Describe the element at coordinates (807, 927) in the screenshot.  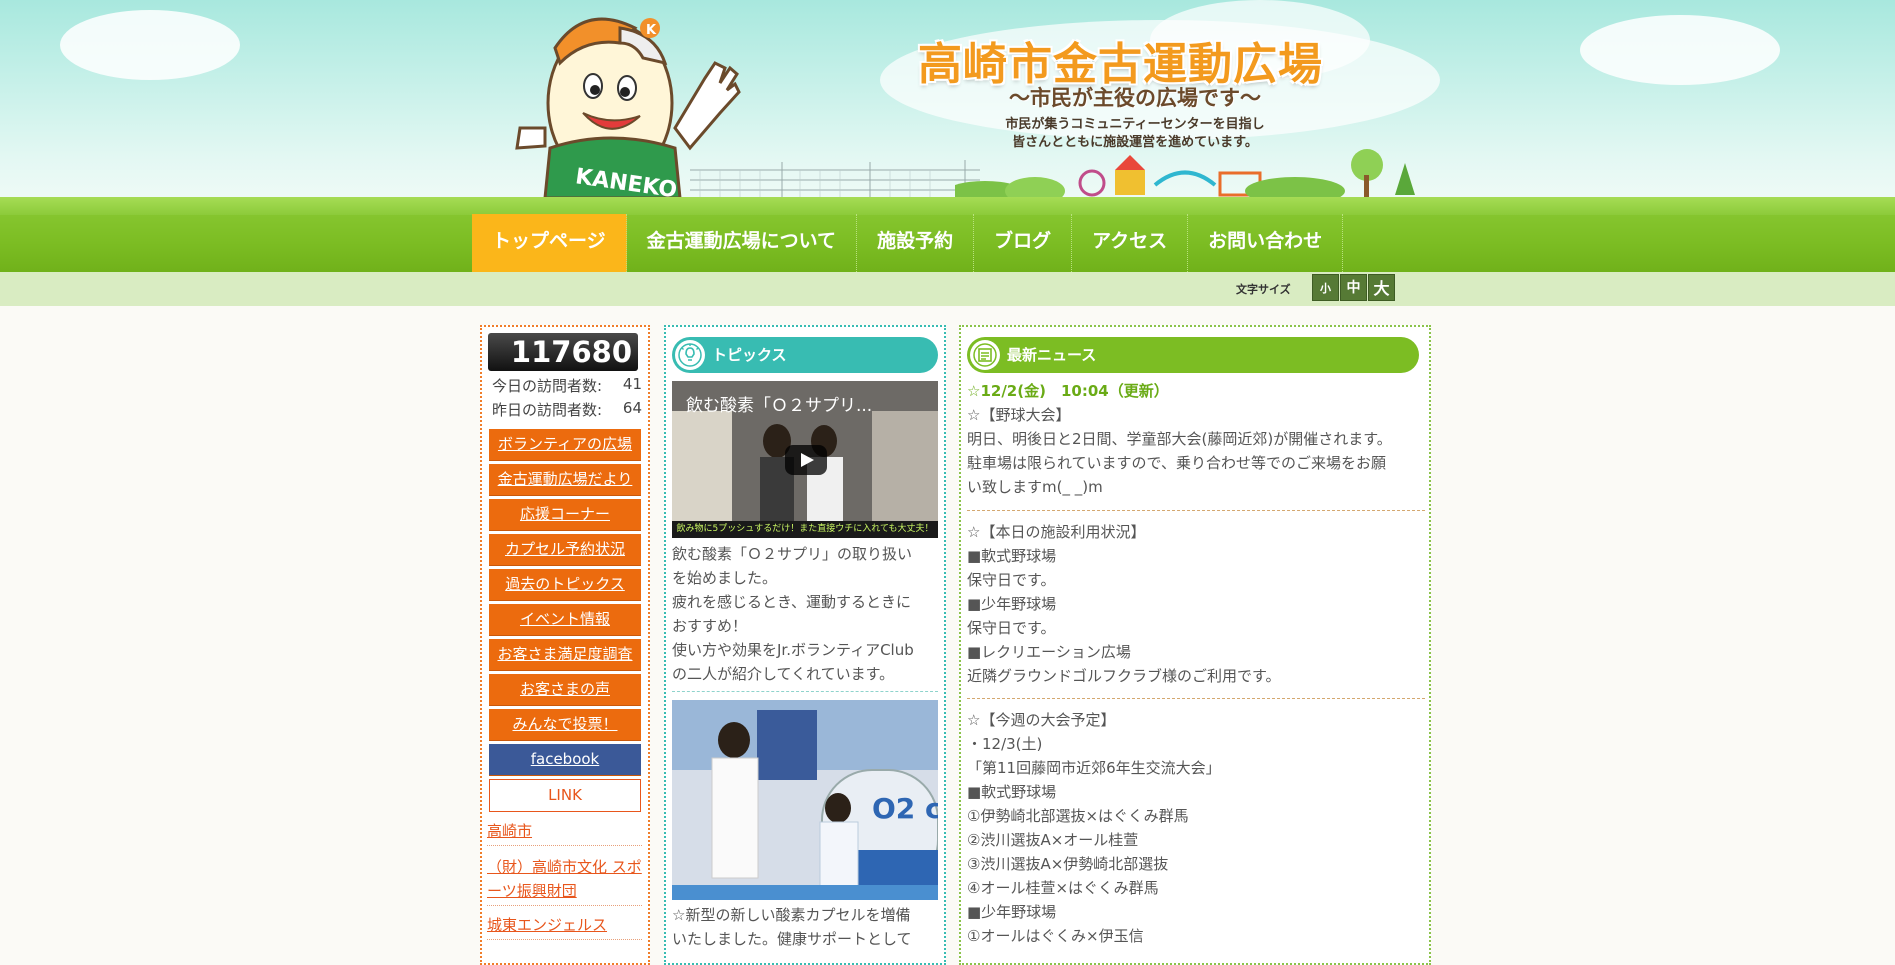
I see `topic2-description: ☆新型の新しい酸素カプセルを増備 いたしました。健康サポートとして` at that location.